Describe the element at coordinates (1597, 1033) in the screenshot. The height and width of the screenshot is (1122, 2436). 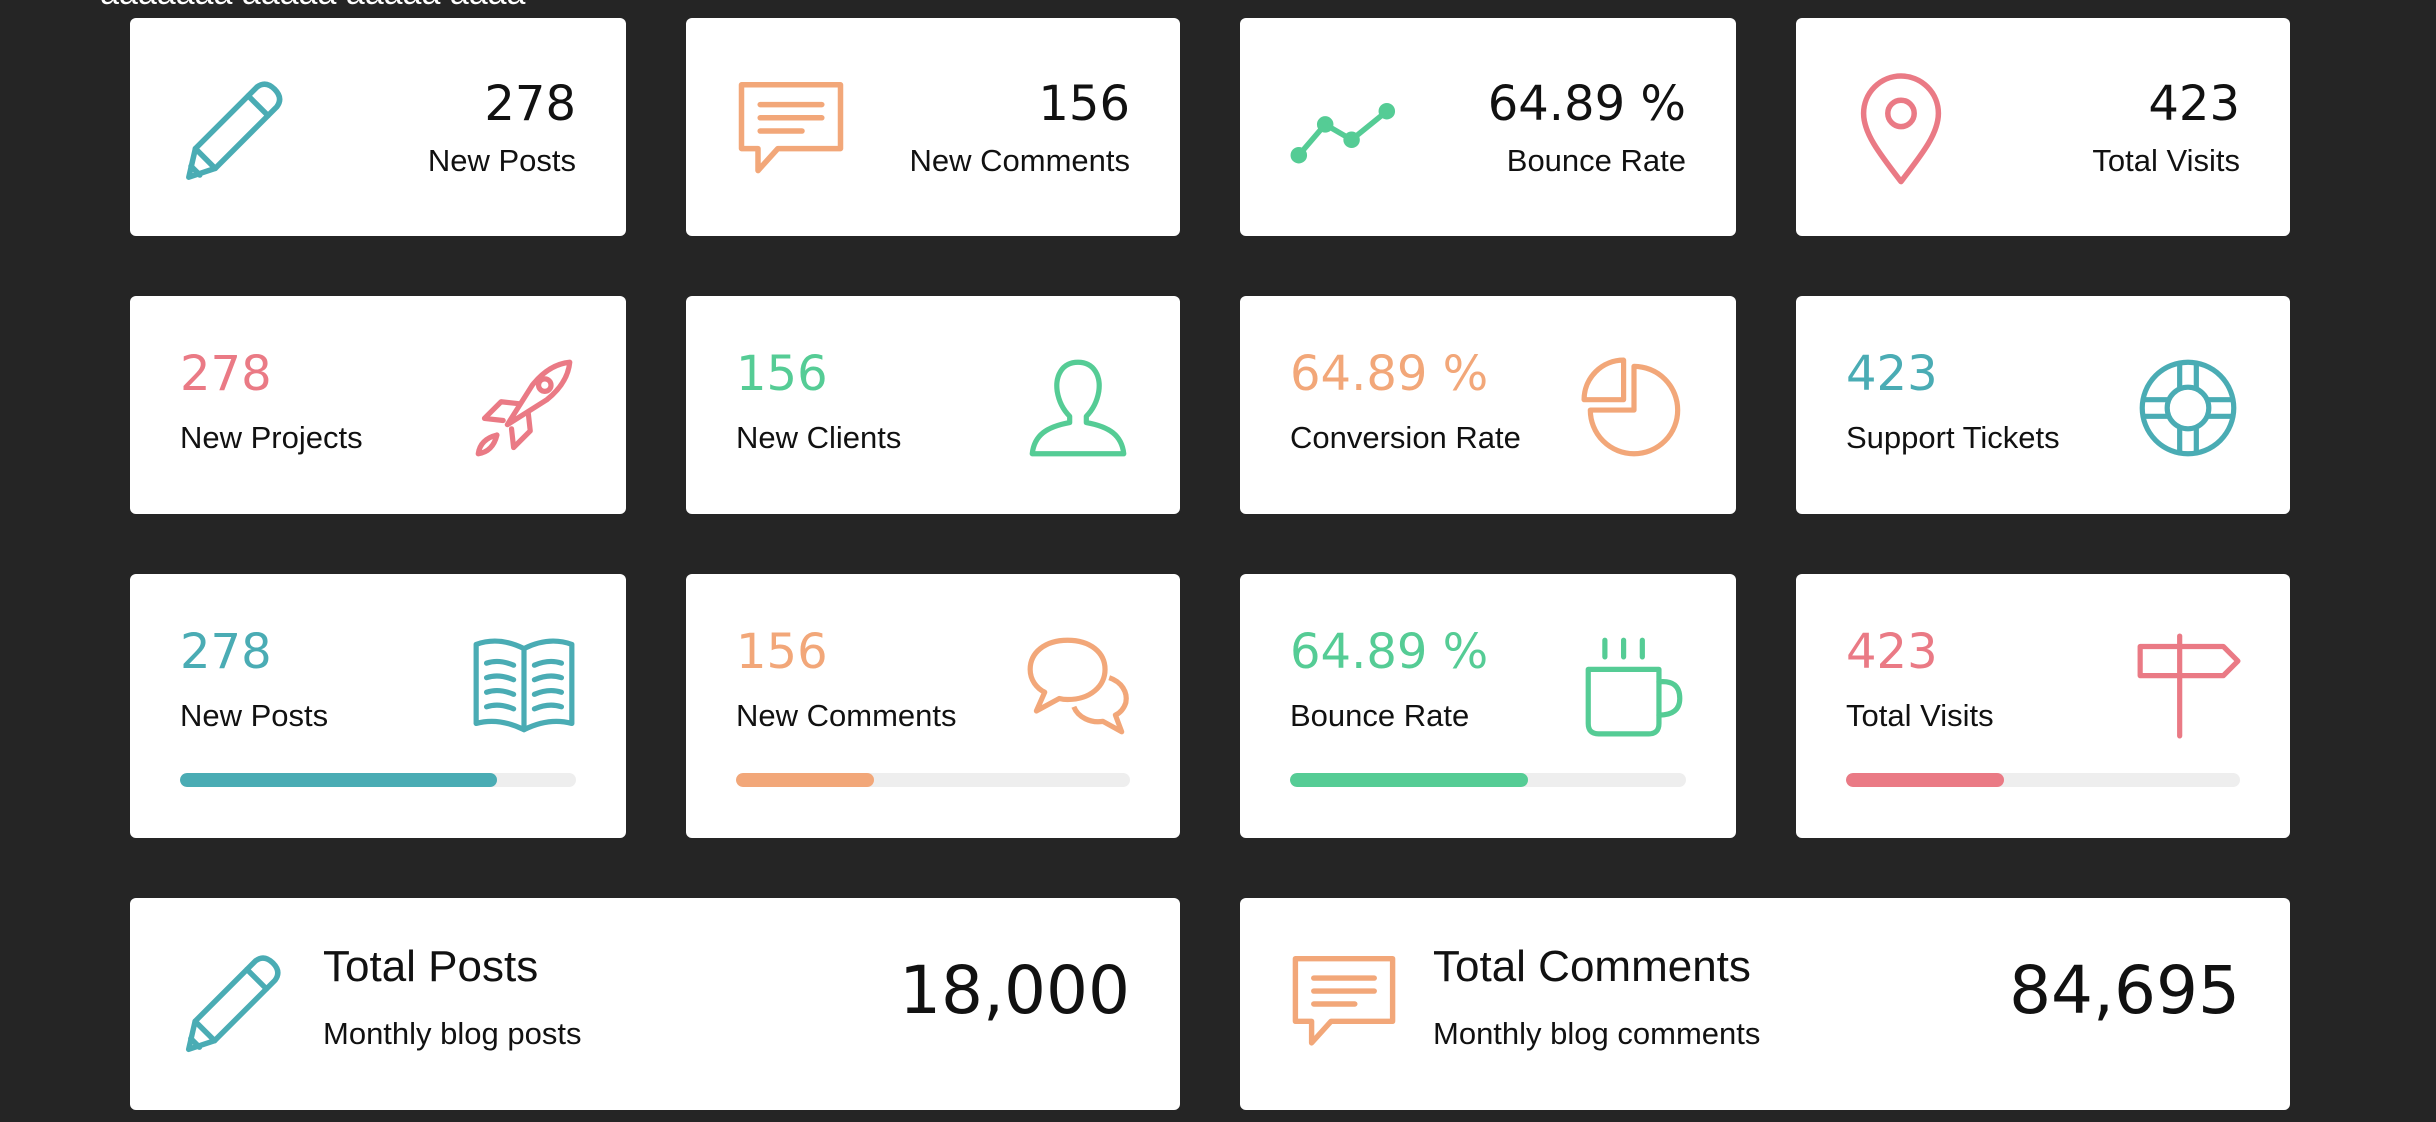
I see `summary-subtitle: Monthly blog comments` at that location.